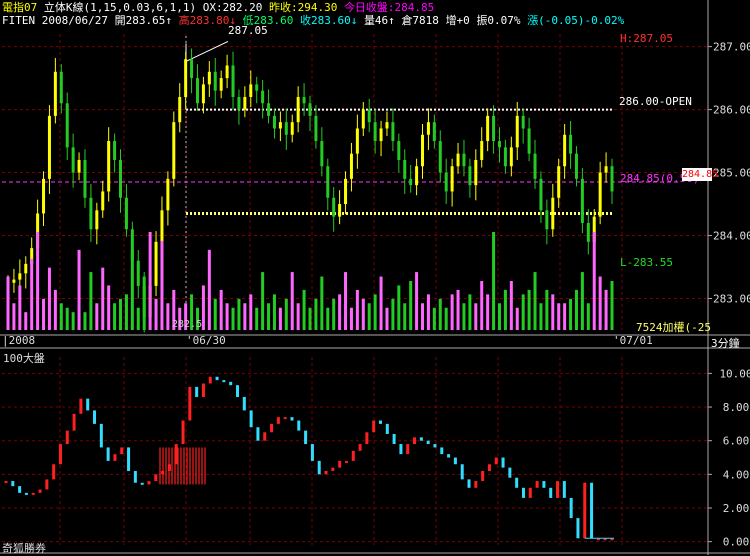 Image resolution: width=750 pixels, height=556 pixels. I want to click on volume-note: 7524加權(-25, so click(673, 327).